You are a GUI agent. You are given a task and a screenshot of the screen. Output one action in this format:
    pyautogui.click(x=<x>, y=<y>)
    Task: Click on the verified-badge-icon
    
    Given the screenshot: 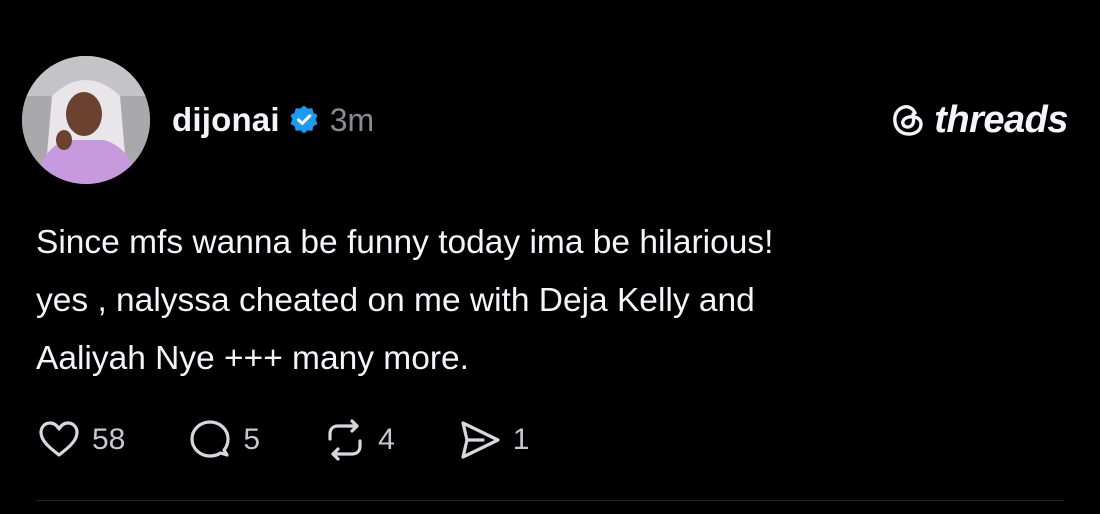 What is the action you would take?
    pyautogui.click(x=304, y=120)
    